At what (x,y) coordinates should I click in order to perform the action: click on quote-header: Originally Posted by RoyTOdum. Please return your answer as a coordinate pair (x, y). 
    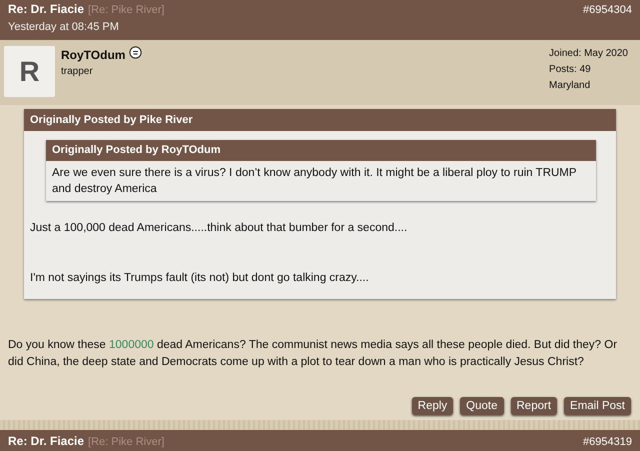
    Looking at the image, I should click on (321, 150).